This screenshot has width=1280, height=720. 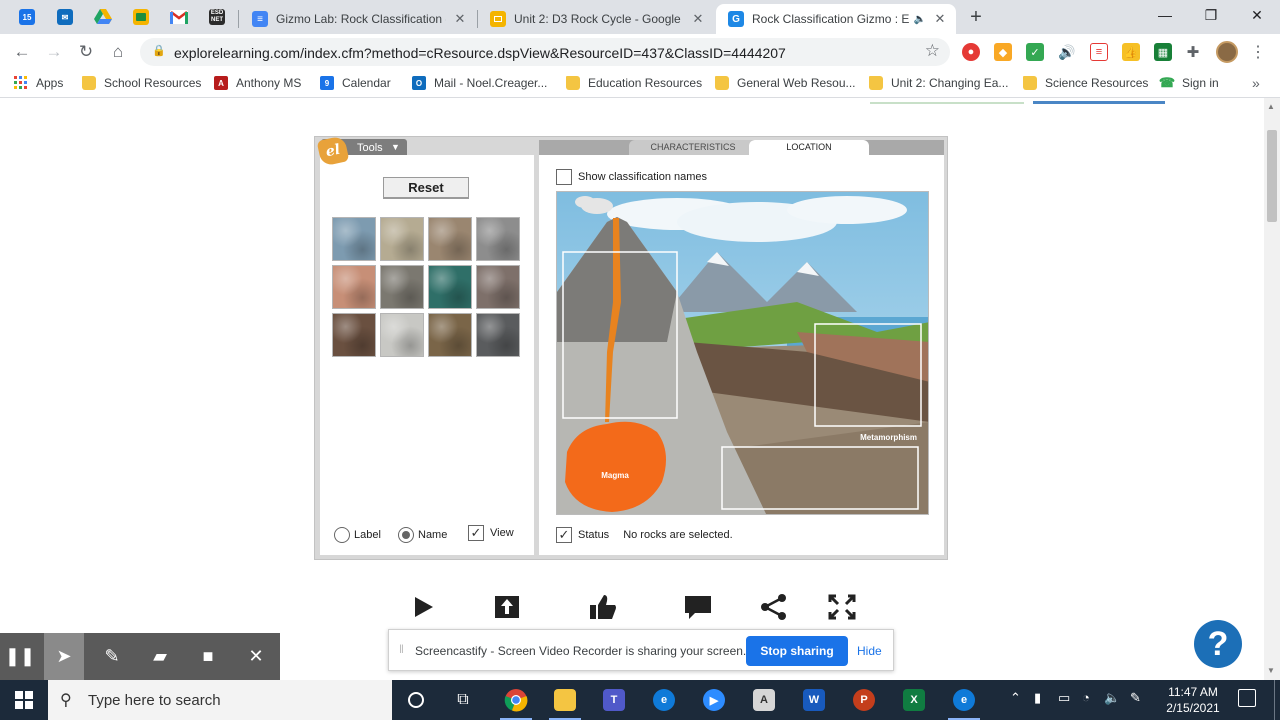 I want to click on show-classification-names-option: Show classification names, so click(x=631, y=177).